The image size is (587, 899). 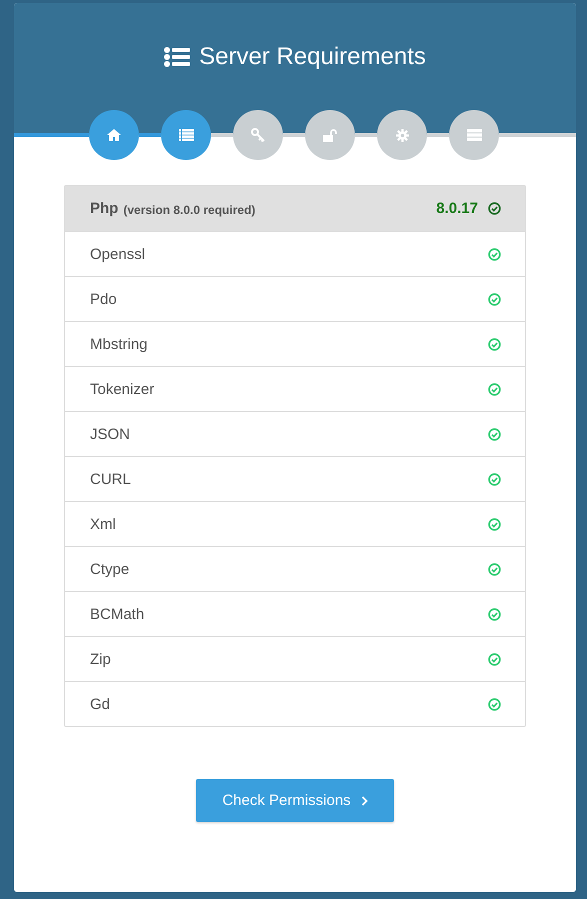 I want to click on requirement-name: Zip, so click(x=101, y=659).